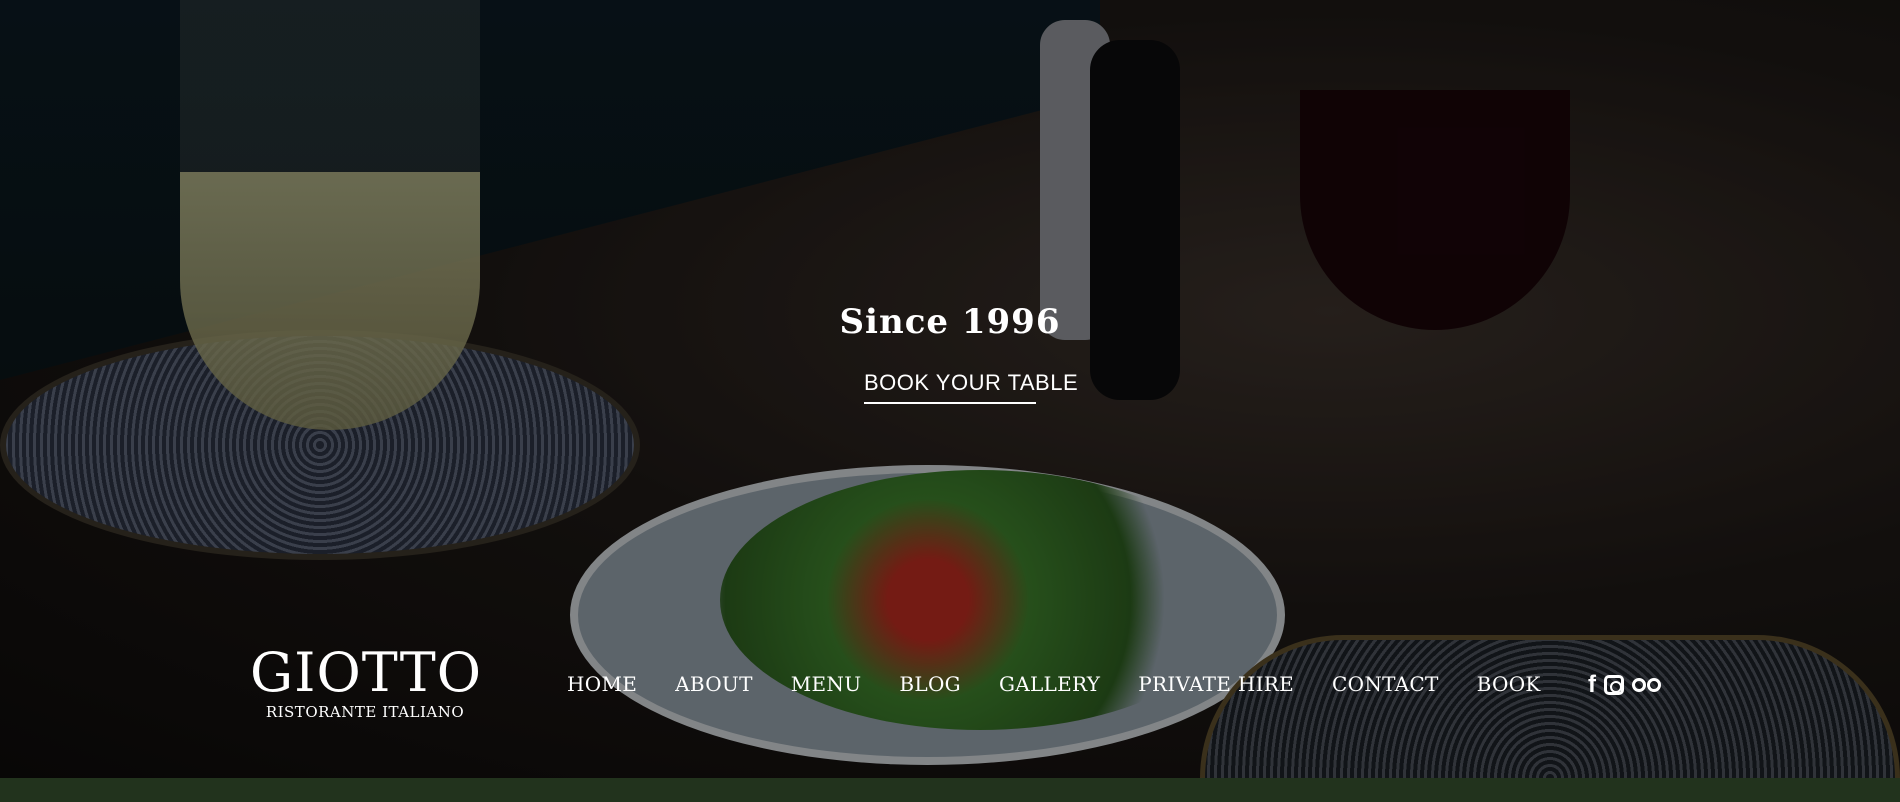 The width and height of the screenshot is (1900, 802). Describe the element at coordinates (1648, 685) in the screenshot. I see `tripadvisor-icon` at that location.